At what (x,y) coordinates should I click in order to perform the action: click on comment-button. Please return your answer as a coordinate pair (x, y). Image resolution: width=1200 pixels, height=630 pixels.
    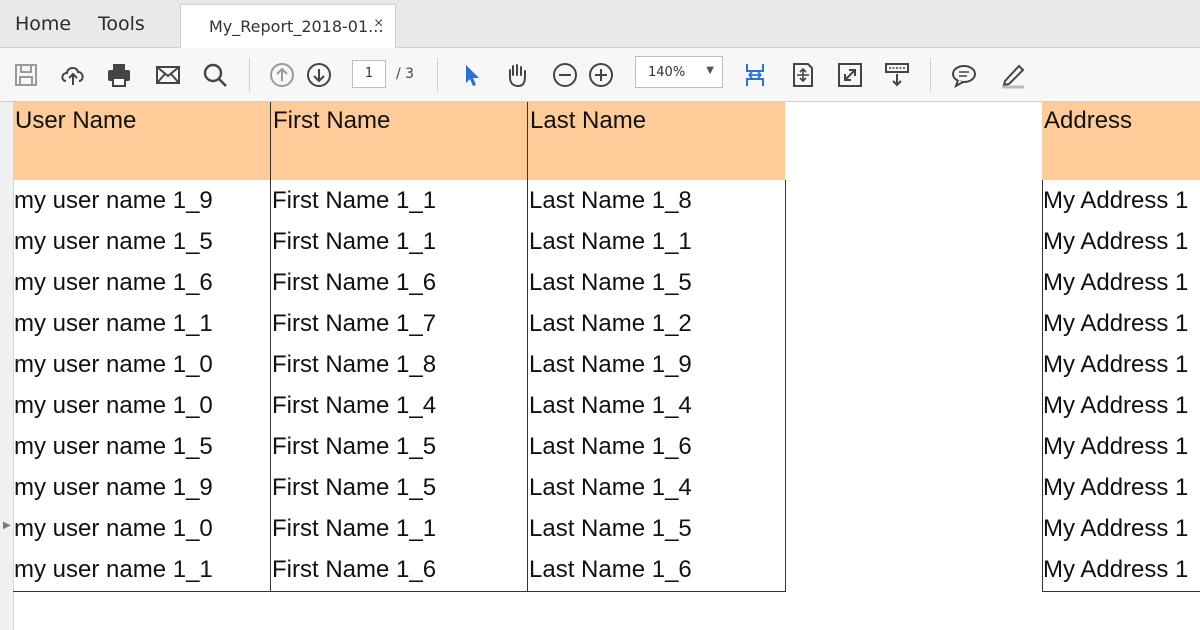
    Looking at the image, I should click on (964, 75).